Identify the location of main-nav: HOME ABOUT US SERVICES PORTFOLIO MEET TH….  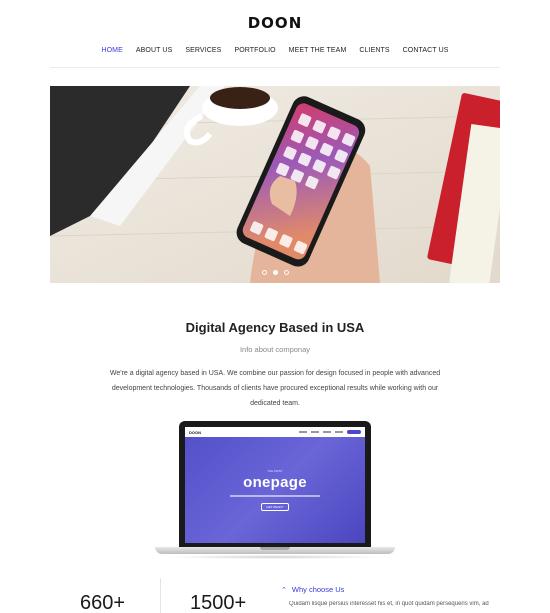
(275, 50).